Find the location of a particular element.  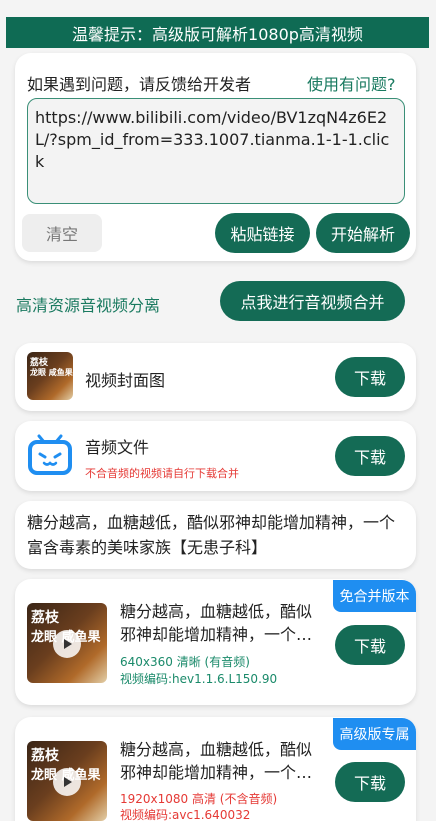

audio-title: 音频文件 is located at coordinates (117, 447).